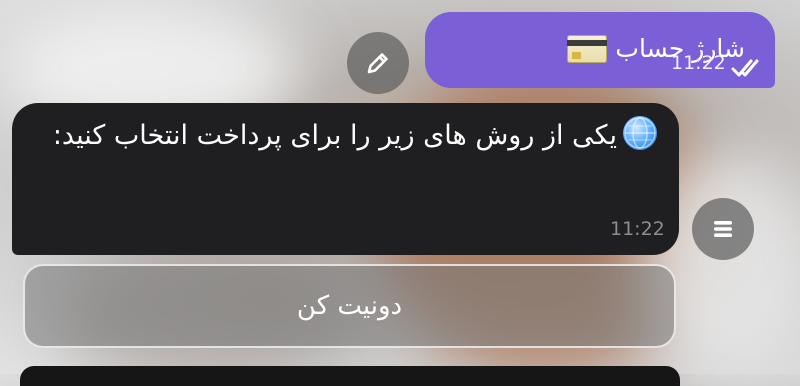 The image size is (800, 386). I want to click on double-check-icon, so click(745, 68).